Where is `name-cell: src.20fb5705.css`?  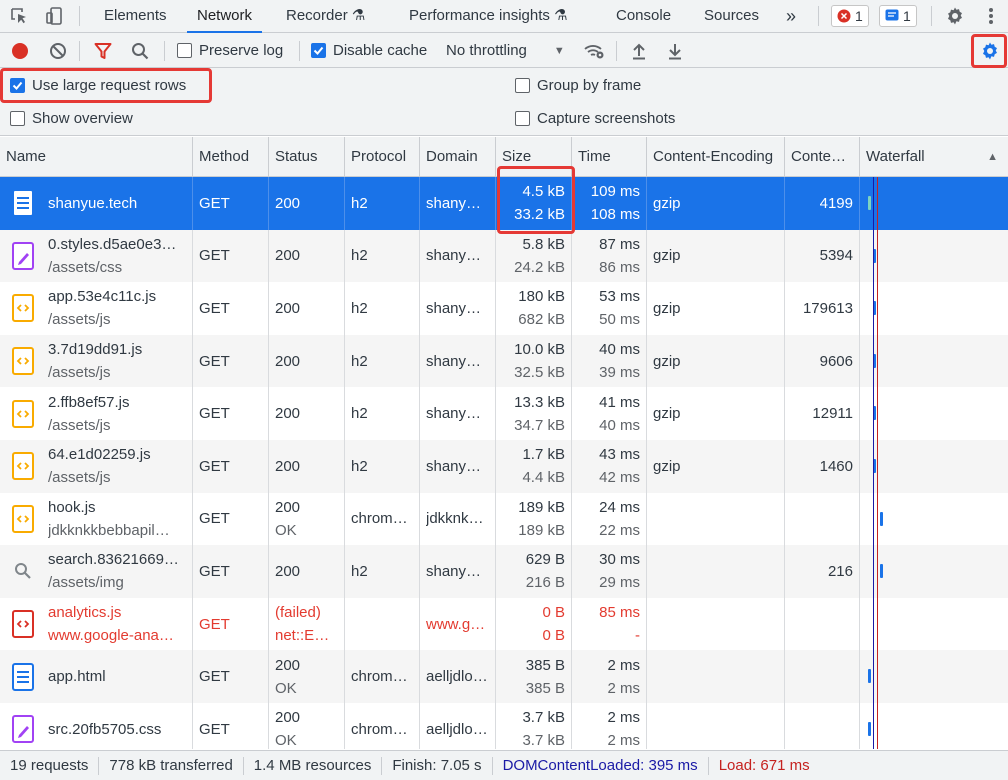 name-cell: src.20fb5705.css is located at coordinates (96, 726).